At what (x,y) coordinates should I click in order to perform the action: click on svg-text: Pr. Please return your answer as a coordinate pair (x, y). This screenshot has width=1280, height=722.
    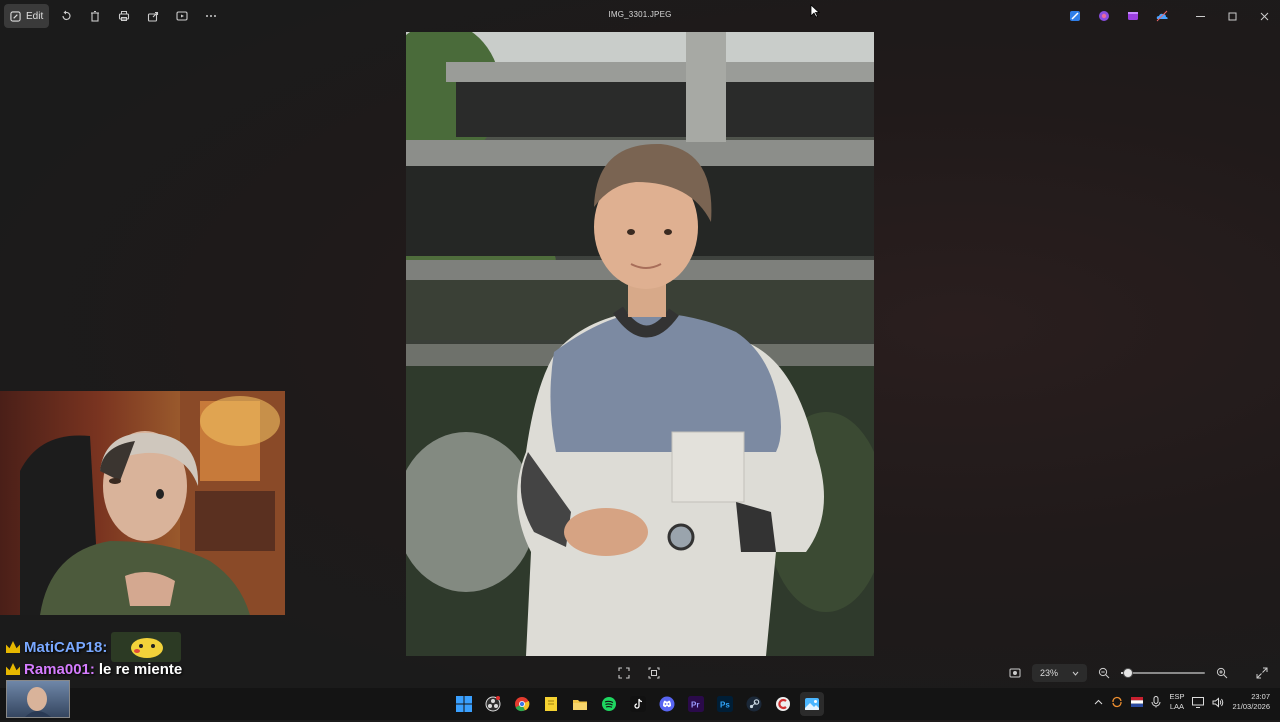
    Looking at the image, I should click on (695, 705).